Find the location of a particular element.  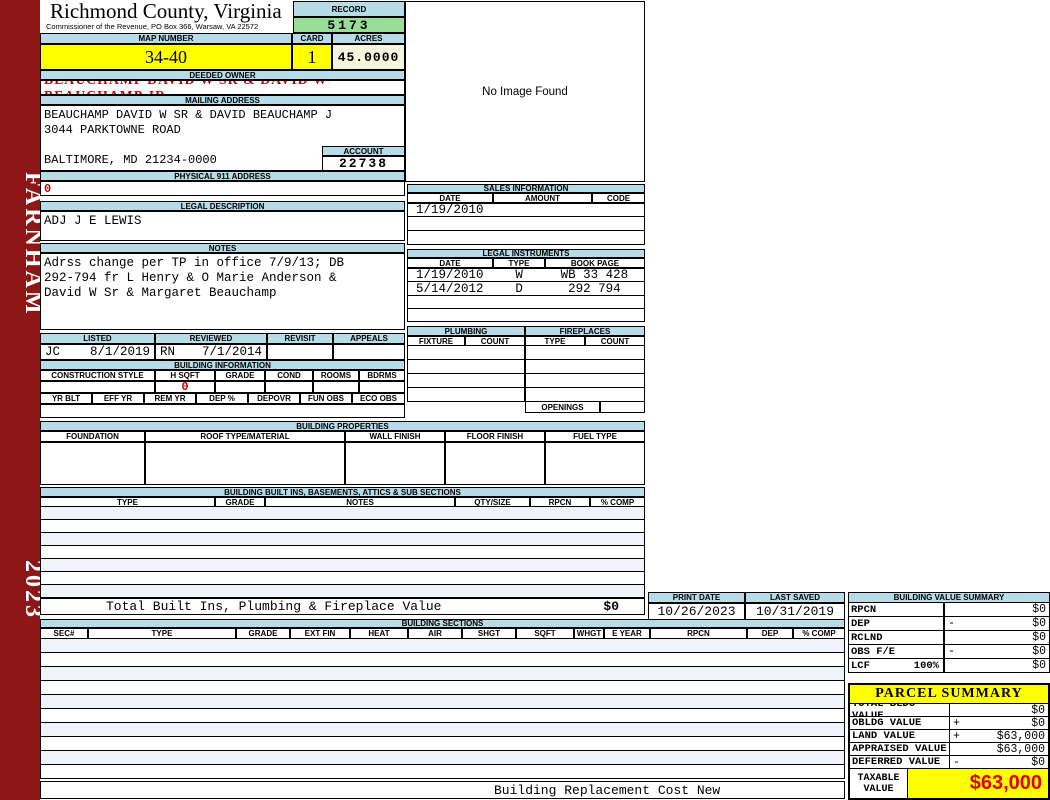

built-ins-total-value: $0 is located at coordinates (611, 606).